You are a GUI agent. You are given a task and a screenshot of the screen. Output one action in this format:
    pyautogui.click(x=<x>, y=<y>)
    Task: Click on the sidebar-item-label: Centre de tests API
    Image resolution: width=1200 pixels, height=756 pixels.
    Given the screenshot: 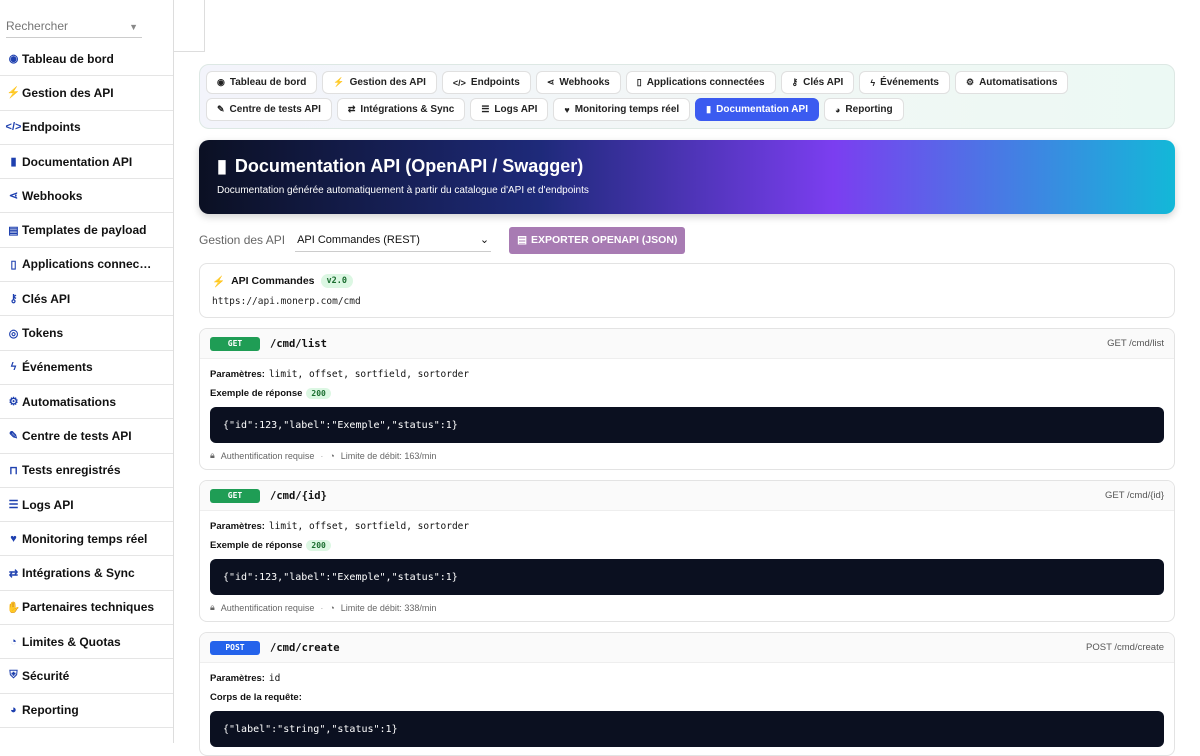 What is the action you would take?
    pyautogui.click(x=77, y=435)
    